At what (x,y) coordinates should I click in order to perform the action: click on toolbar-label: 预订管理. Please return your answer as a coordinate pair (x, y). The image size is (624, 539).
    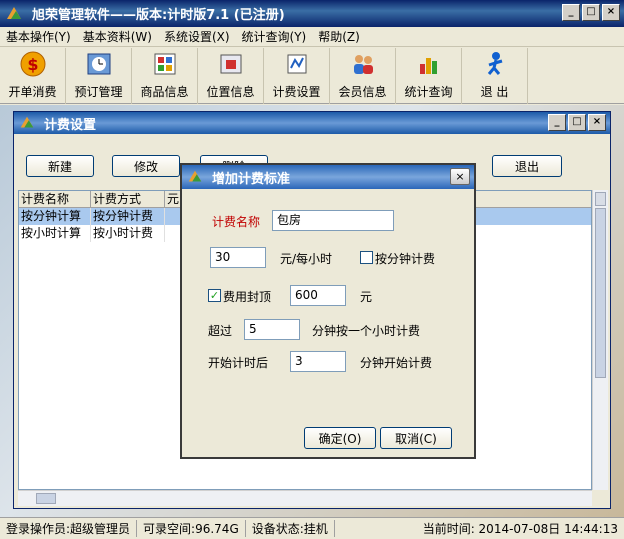
    Looking at the image, I should click on (98, 92).